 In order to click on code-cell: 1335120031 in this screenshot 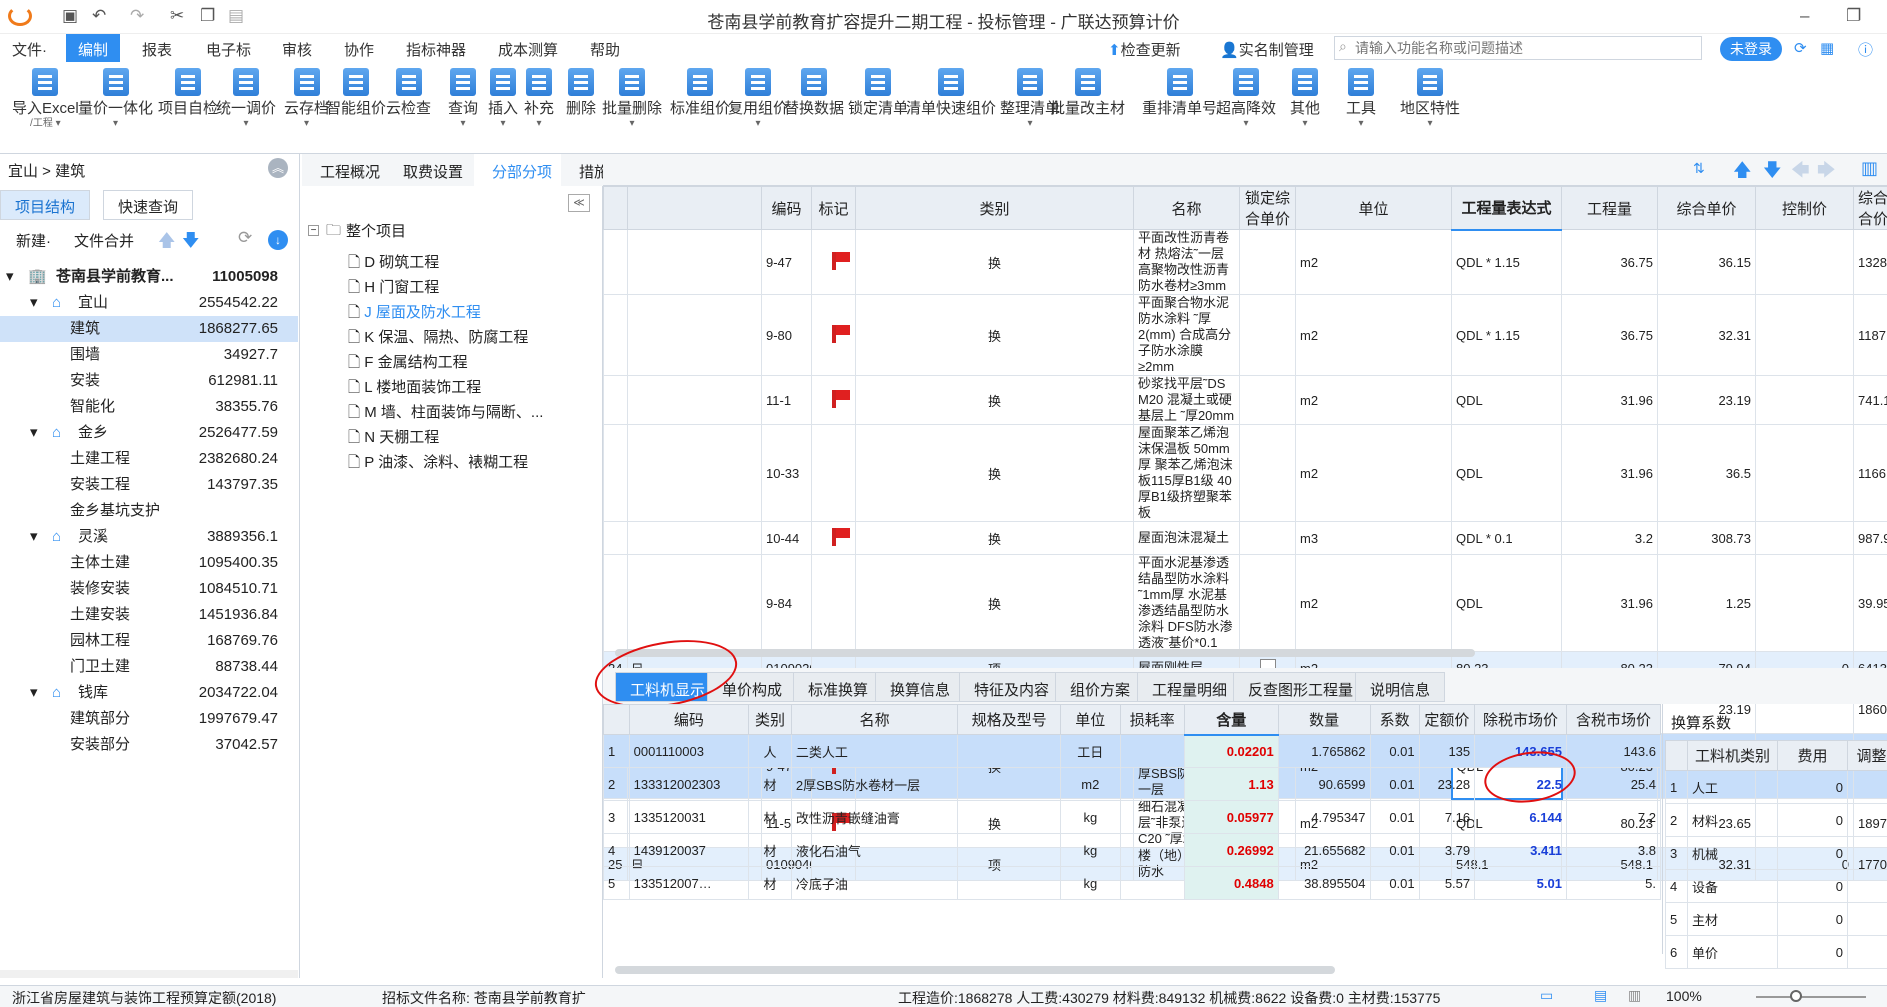, I will do `click(689, 817)`.